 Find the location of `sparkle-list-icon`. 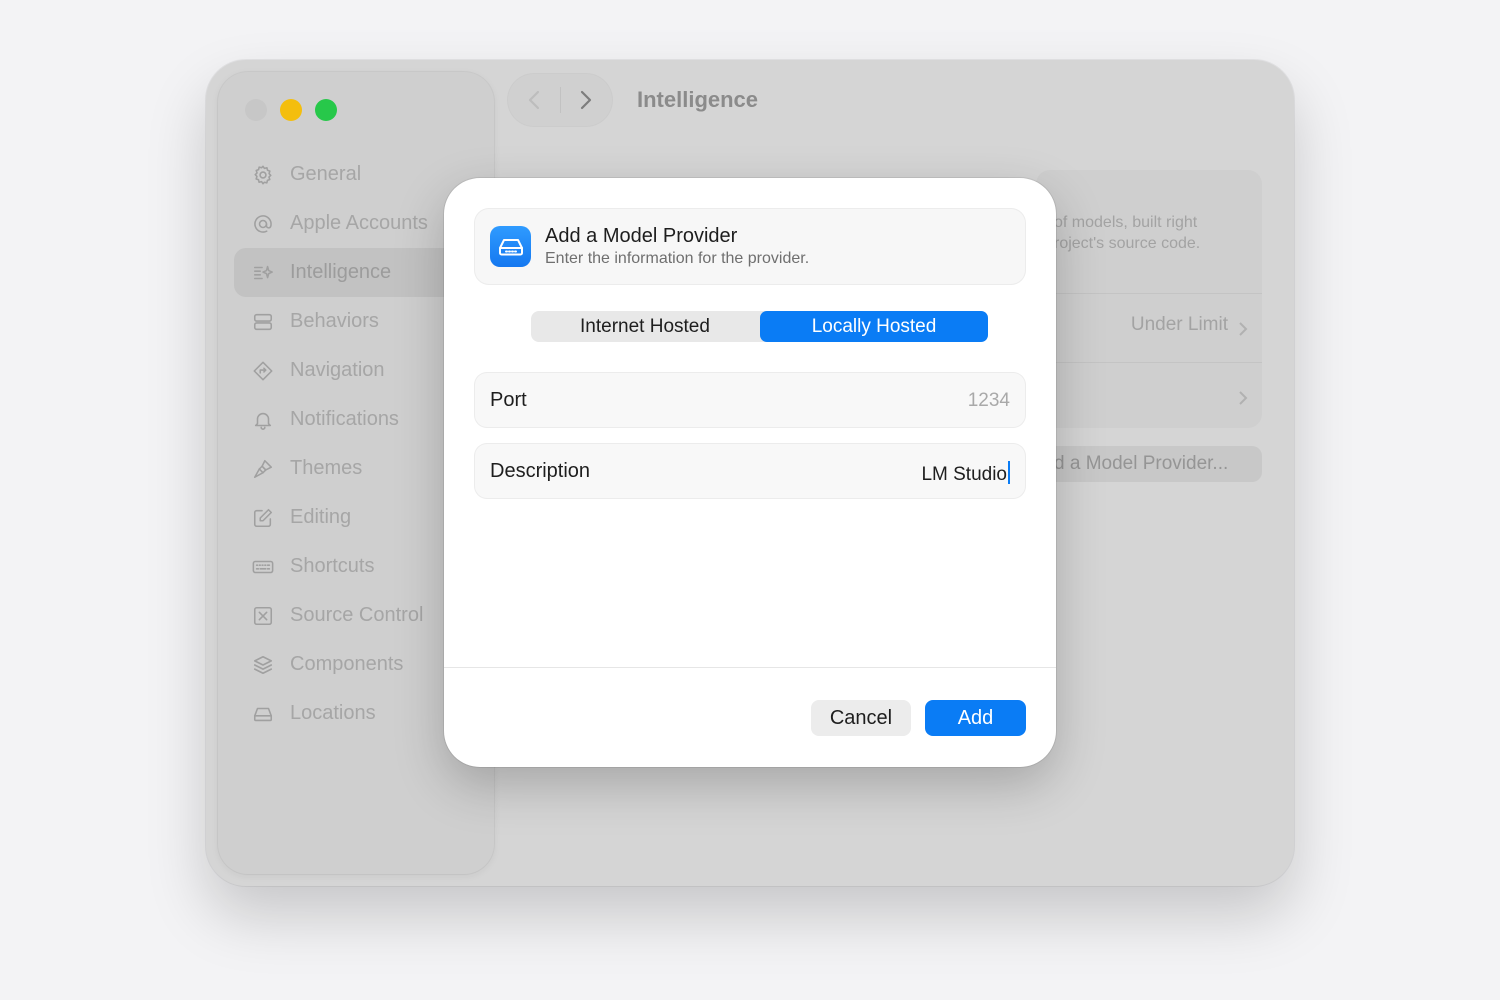

sparkle-list-icon is located at coordinates (263, 273).